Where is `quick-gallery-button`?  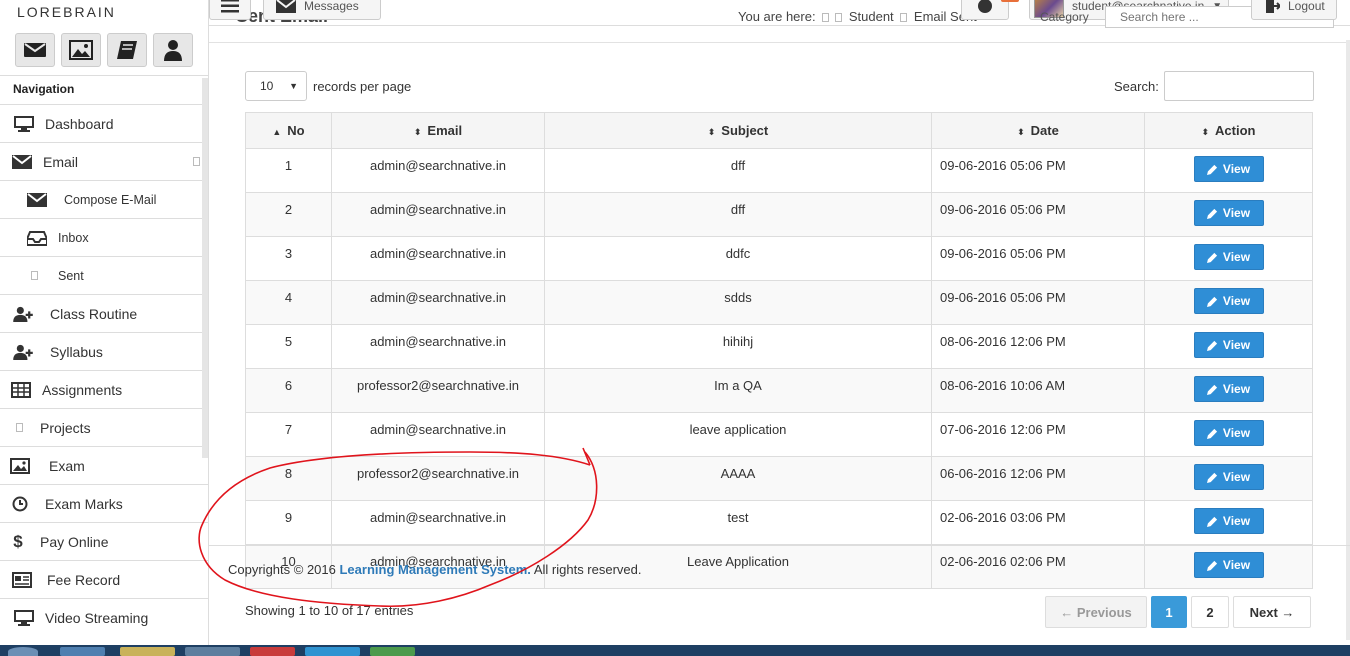 quick-gallery-button is located at coordinates (81, 50).